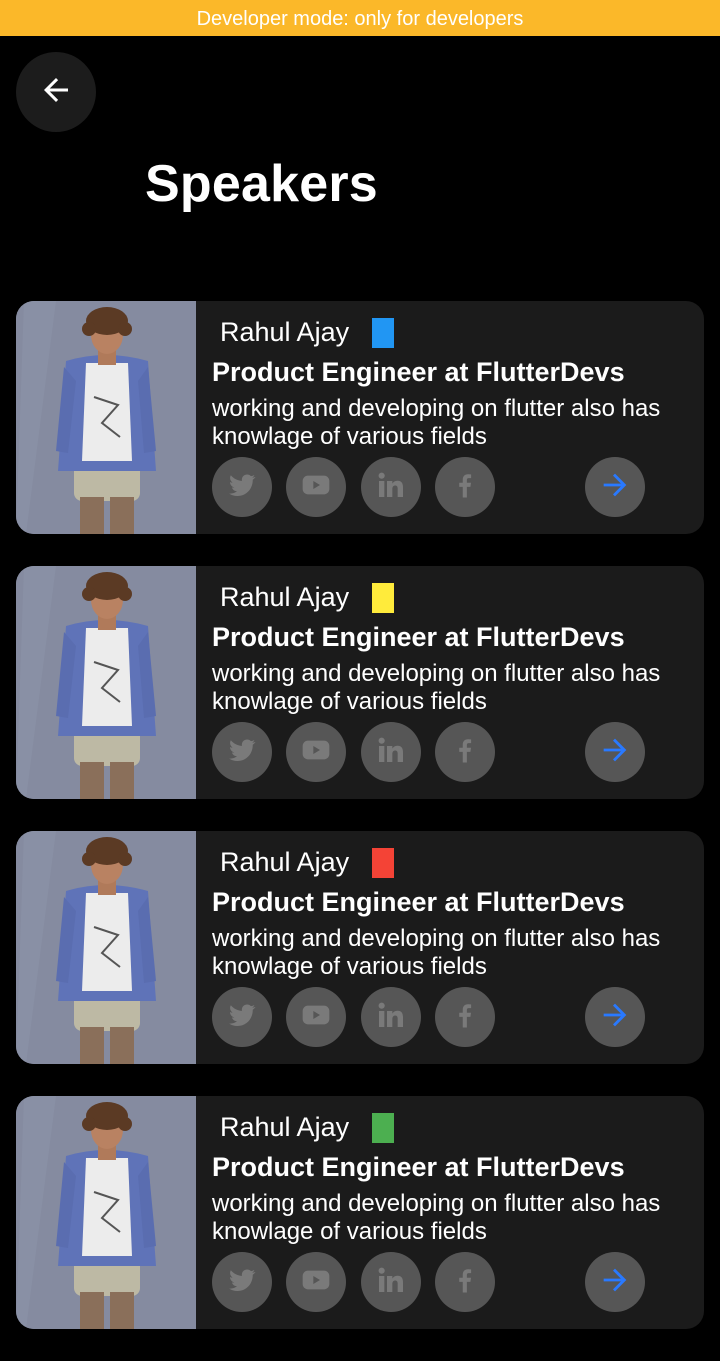 Image resolution: width=720 pixels, height=1361 pixels. I want to click on back-button, so click(56, 92).